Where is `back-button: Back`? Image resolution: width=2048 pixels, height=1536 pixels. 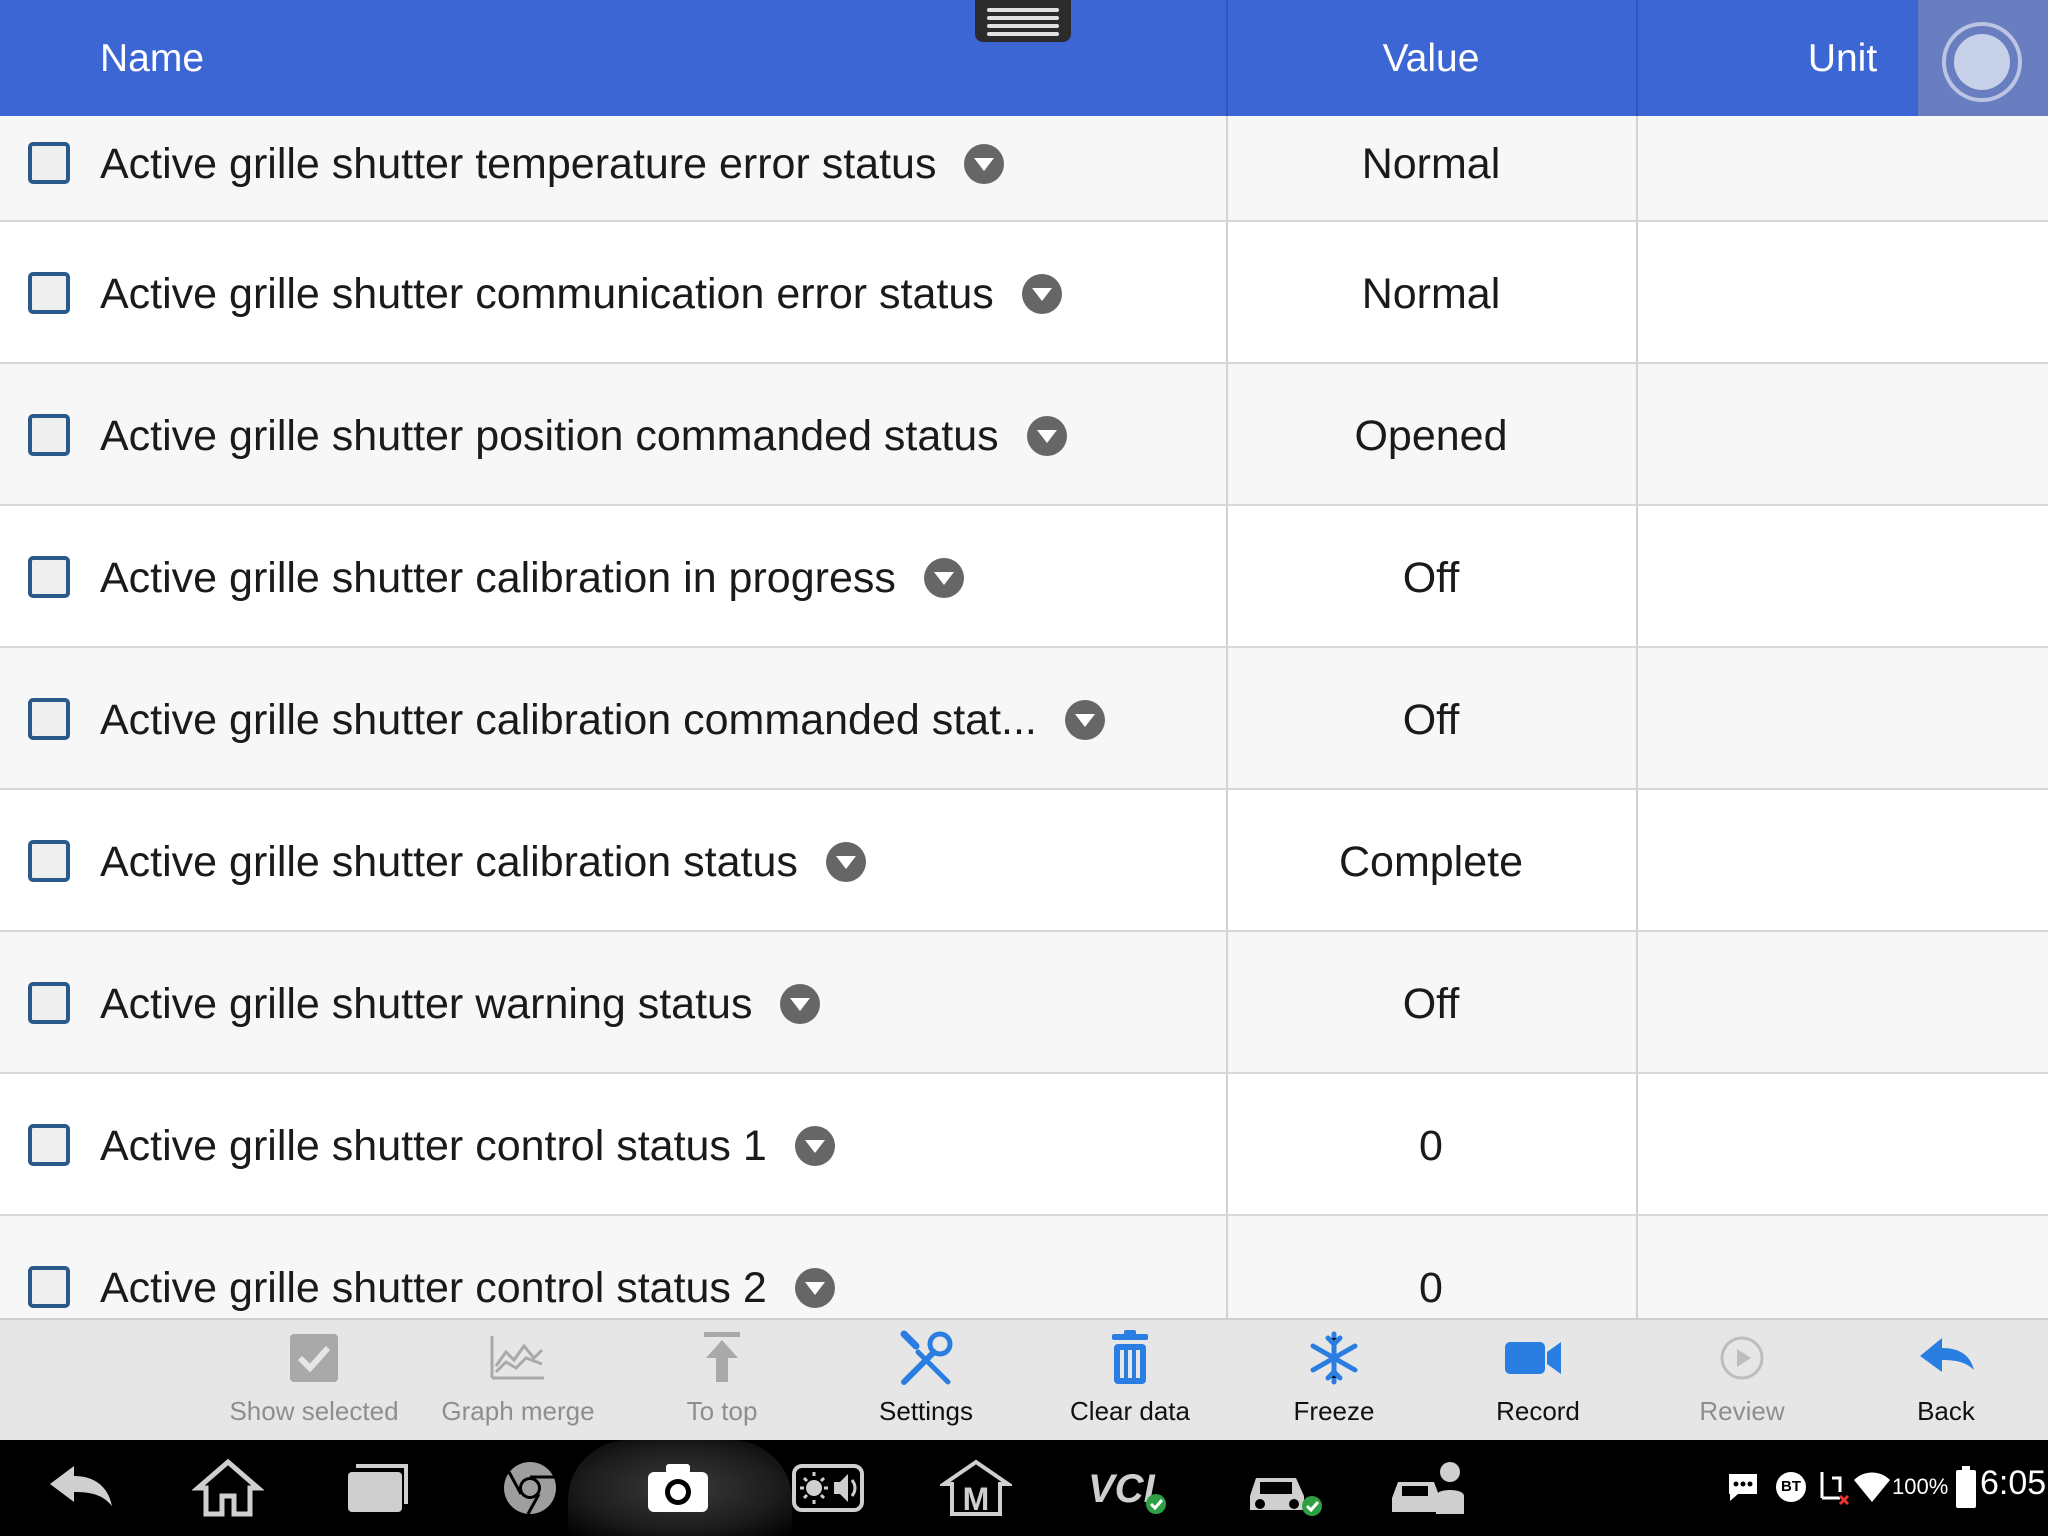
back-button: Back is located at coordinates (1946, 1381).